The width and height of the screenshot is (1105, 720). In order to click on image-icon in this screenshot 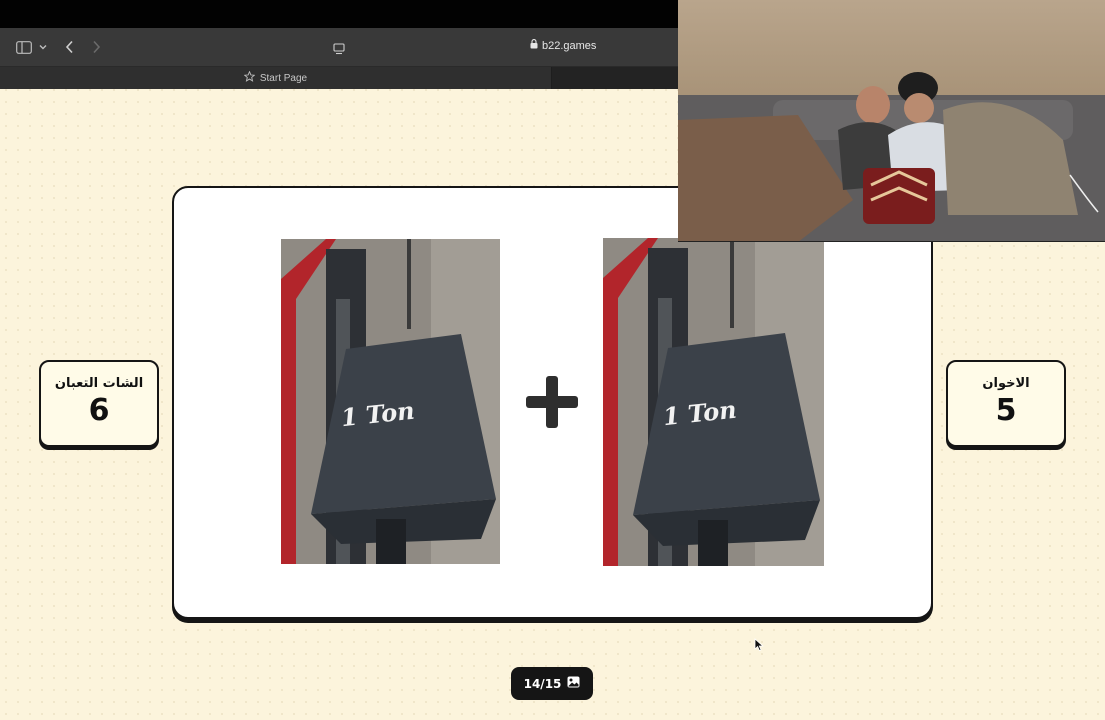, I will do `click(573, 683)`.